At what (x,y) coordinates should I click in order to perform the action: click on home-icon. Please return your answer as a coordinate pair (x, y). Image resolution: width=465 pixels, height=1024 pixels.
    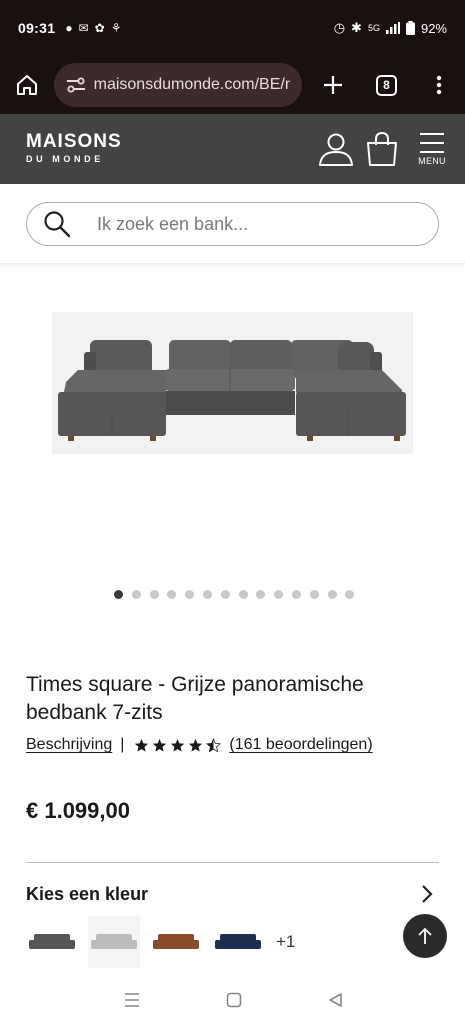
    Looking at the image, I should click on (26, 85).